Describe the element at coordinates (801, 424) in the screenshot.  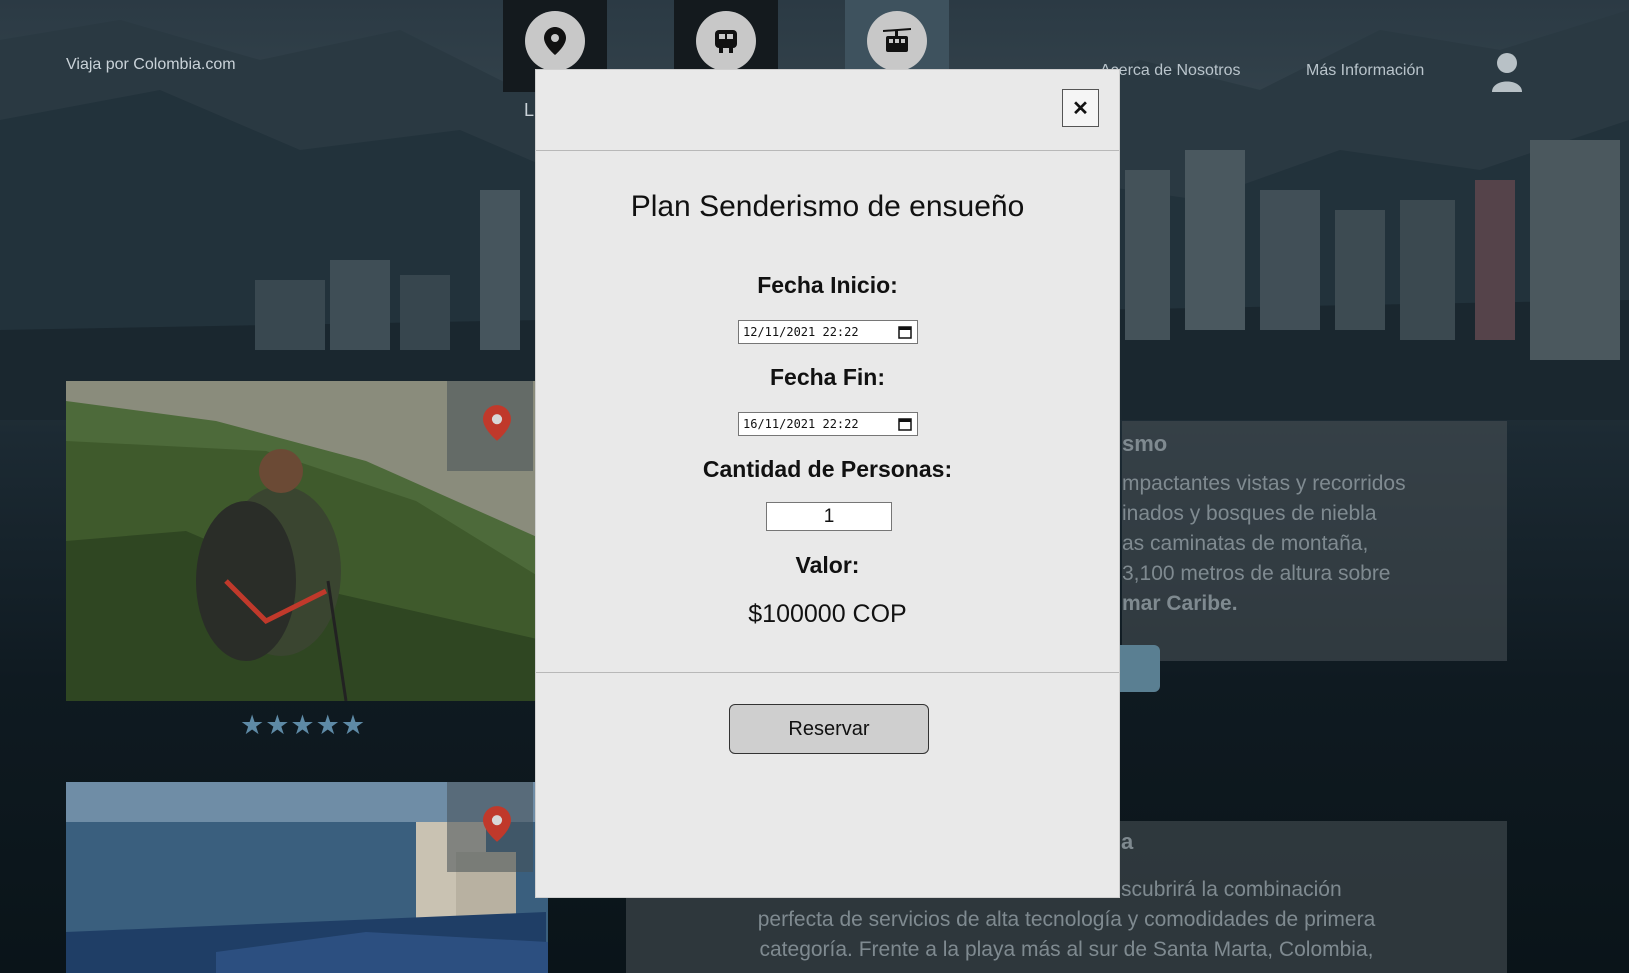
I see `end-date-value: 16/11/2021 22:22` at that location.